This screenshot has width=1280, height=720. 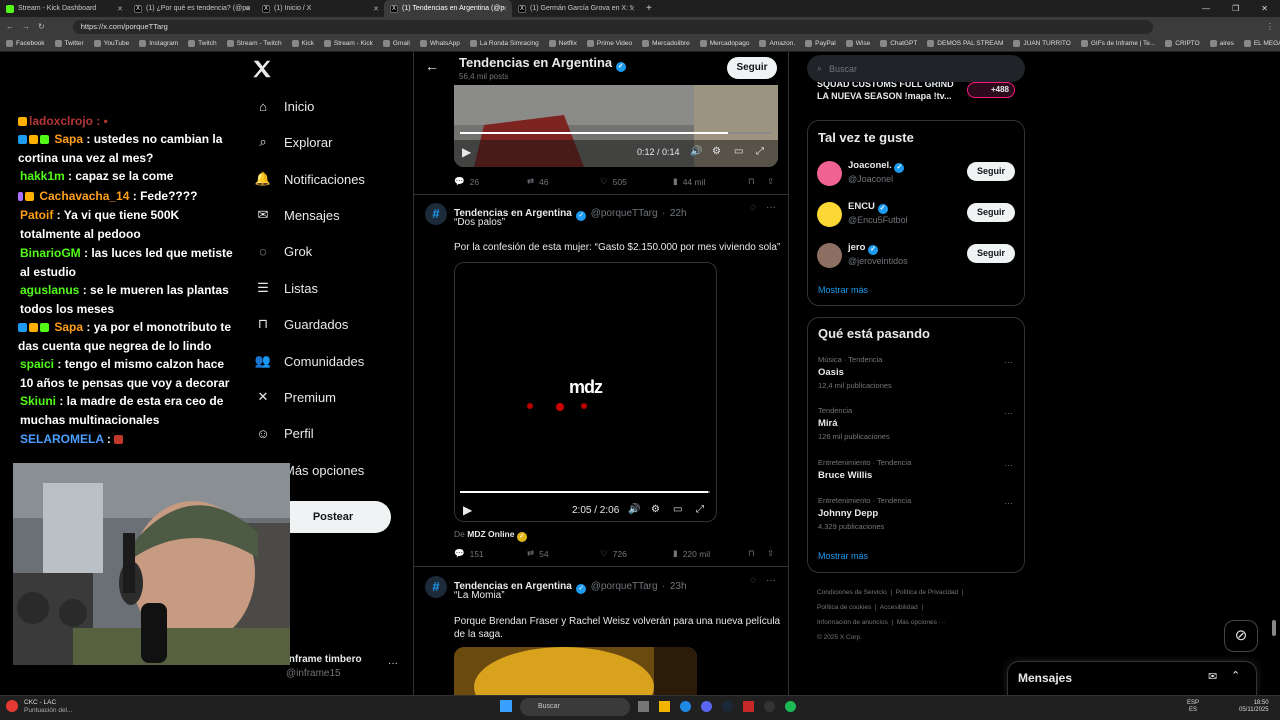 I want to click on nav-item-guardados: ⊓ Guardados, so click(x=301, y=324).